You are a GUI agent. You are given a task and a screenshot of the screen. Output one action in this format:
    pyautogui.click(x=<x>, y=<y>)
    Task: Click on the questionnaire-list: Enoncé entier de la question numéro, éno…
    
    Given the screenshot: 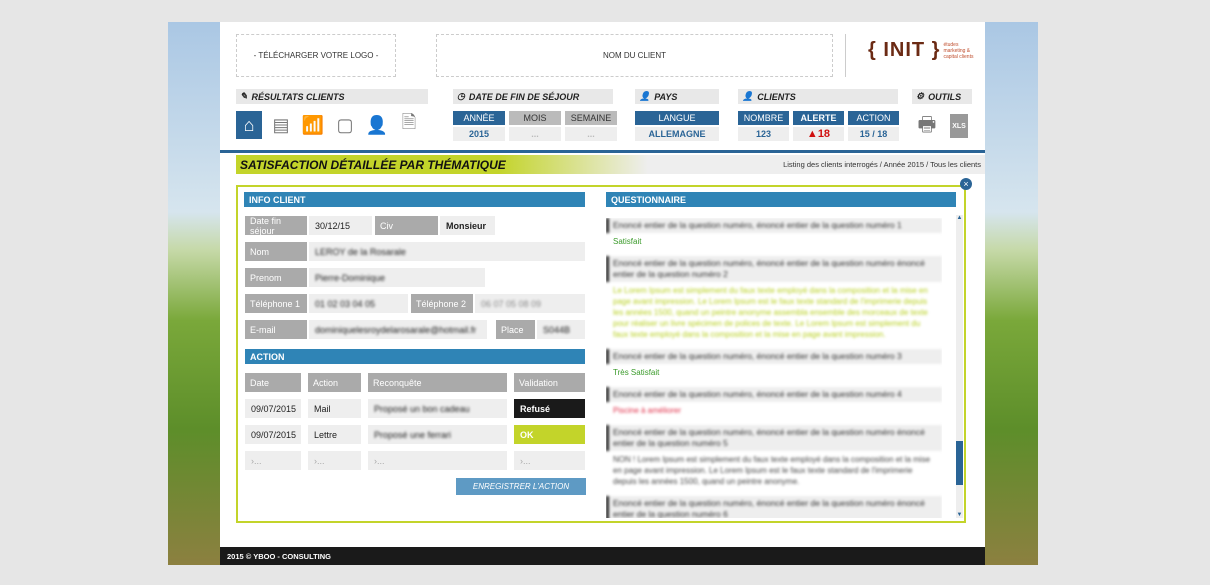 What is the action you would take?
    pyautogui.click(x=774, y=368)
    